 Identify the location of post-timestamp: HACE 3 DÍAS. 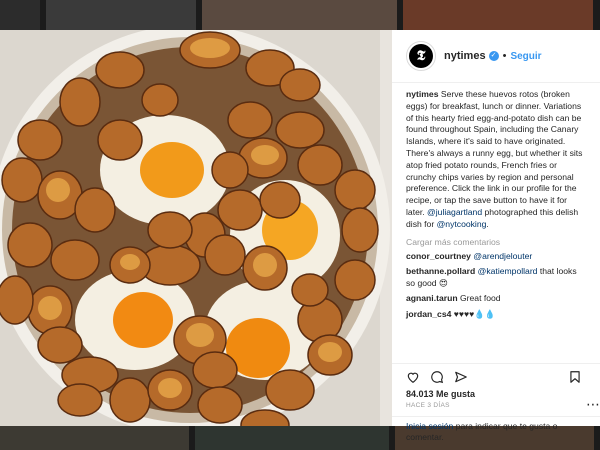
(428, 405).